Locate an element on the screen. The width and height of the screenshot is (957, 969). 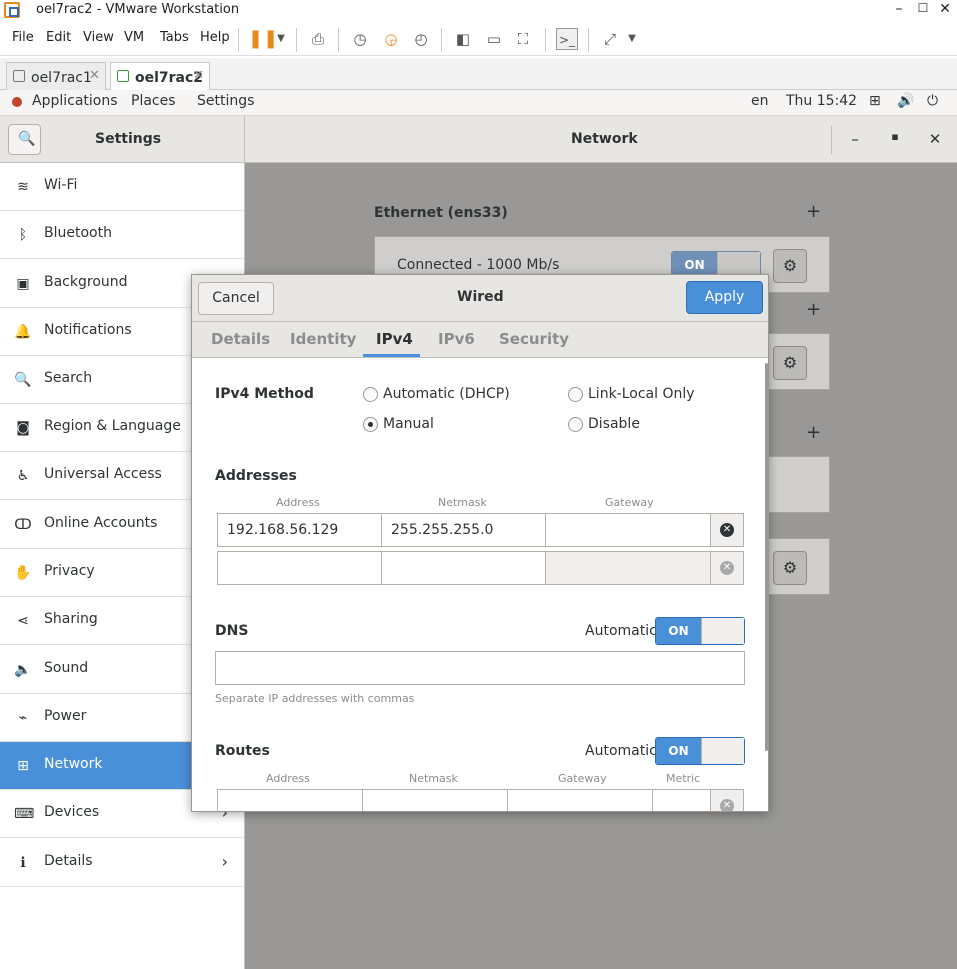
online-accounts-icon: ↀ is located at coordinates (23, 525).